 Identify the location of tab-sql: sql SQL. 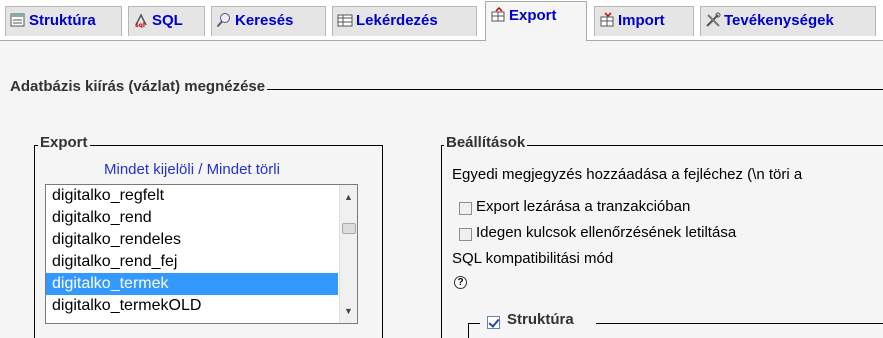
(166, 21).